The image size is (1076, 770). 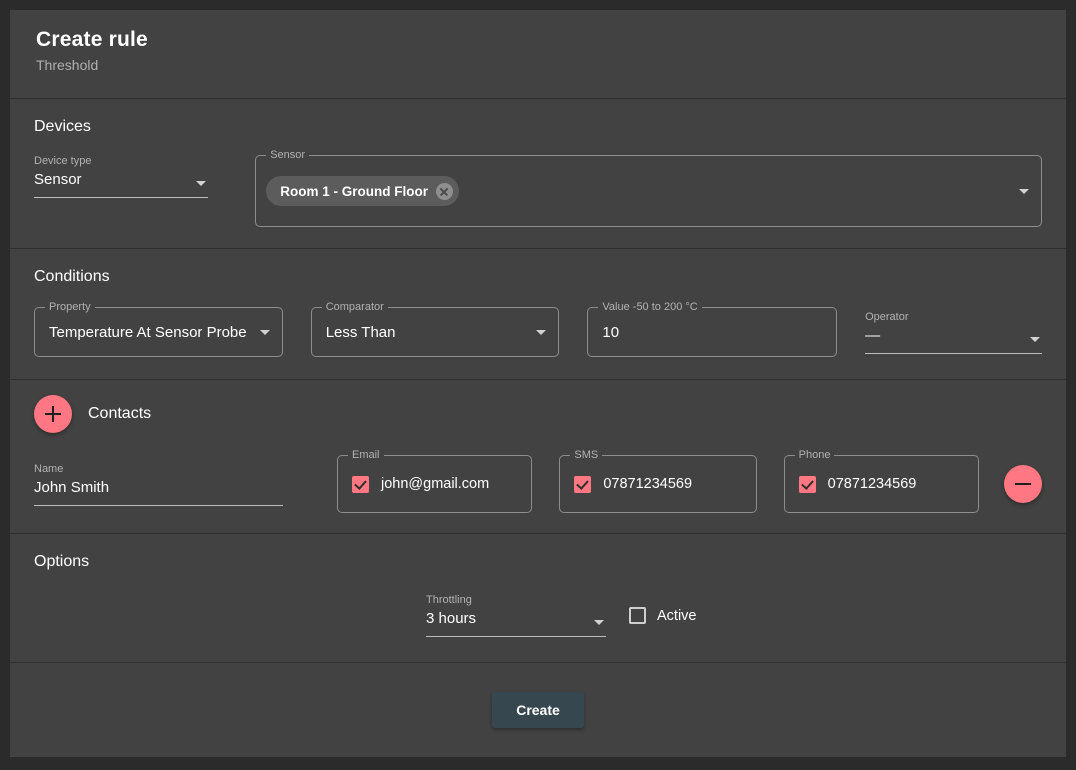 What do you see at coordinates (58, 179) in the screenshot?
I see `device-type-value: Sensor` at bounding box center [58, 179].